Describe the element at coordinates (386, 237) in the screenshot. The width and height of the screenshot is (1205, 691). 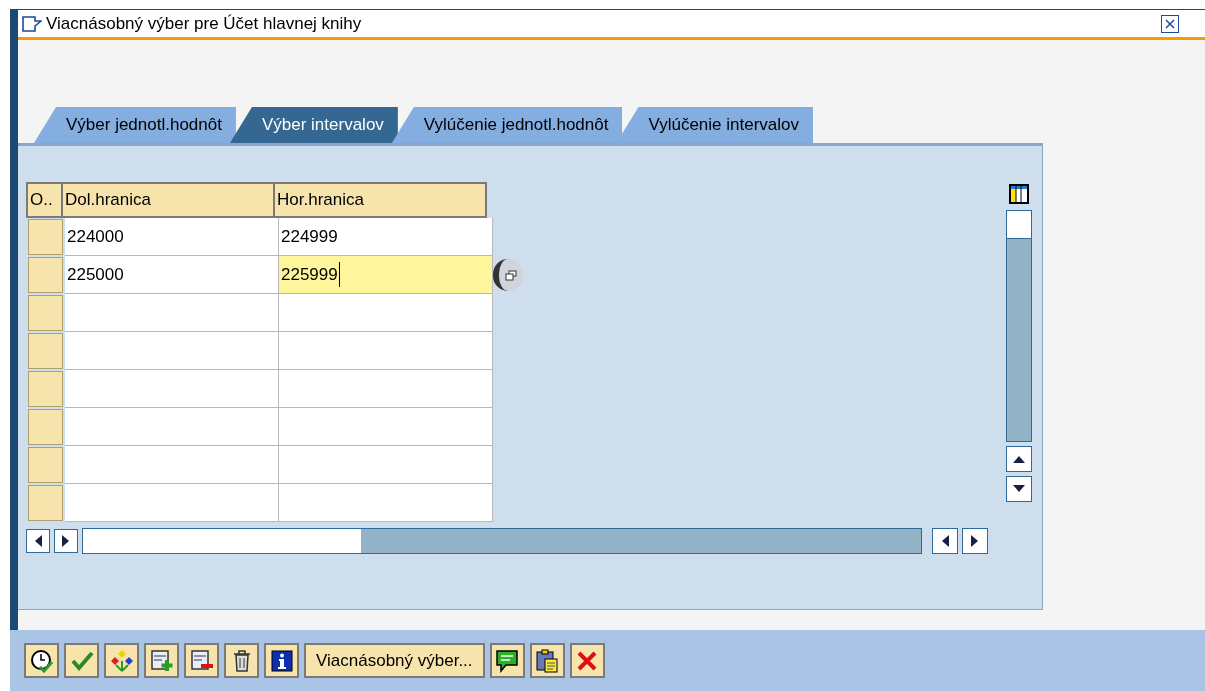
I see `input-field: 224999` at that location.